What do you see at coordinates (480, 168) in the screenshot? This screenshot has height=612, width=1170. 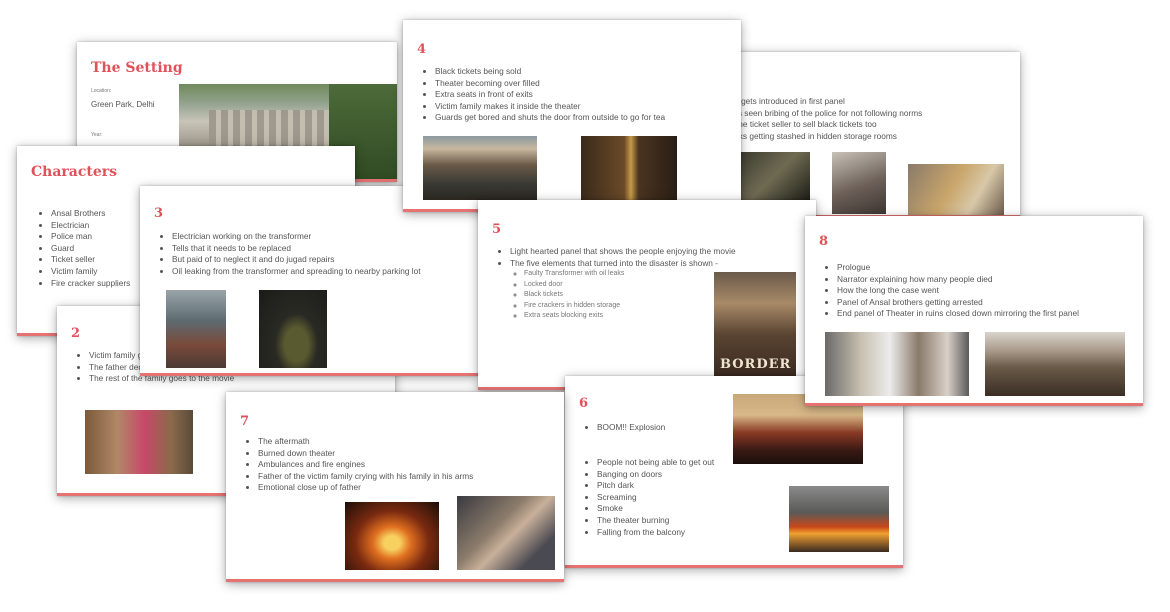 I see `photo-crowd` at bounding box center [480, 168].